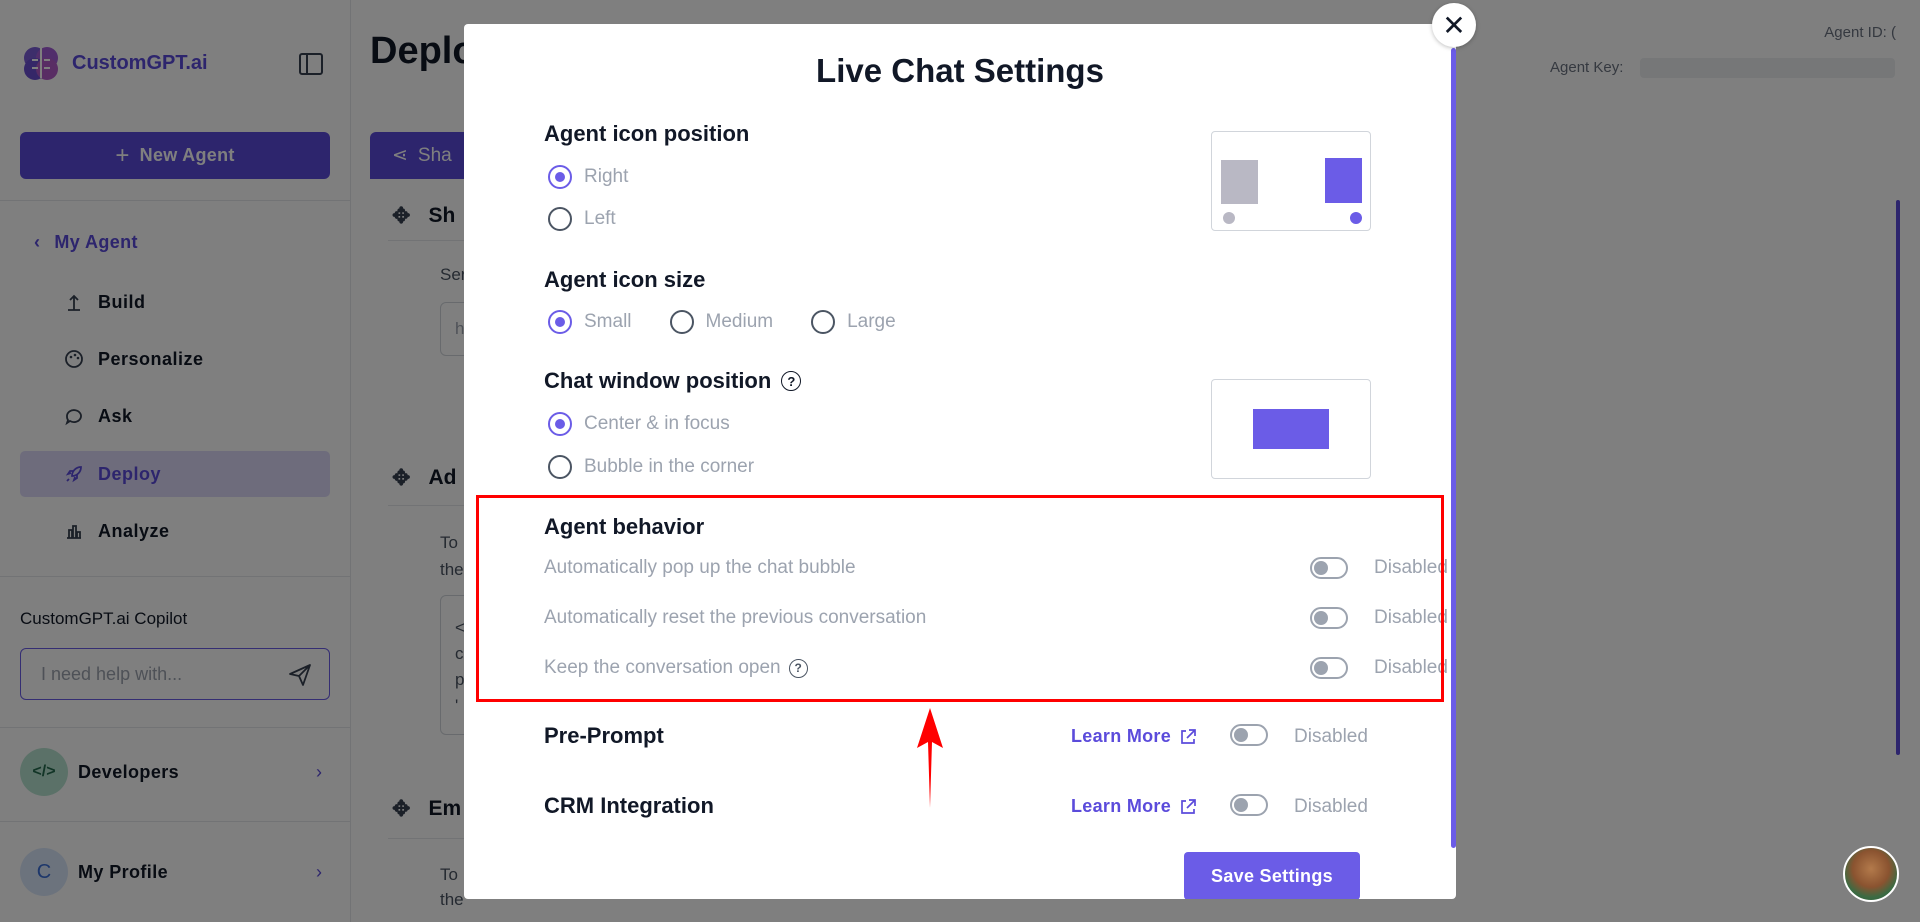 This screenshot has height=922, width=1920. Describe the element at coordinates (600, 218) in the screenshot. I see `radio-label: Left` at that location.